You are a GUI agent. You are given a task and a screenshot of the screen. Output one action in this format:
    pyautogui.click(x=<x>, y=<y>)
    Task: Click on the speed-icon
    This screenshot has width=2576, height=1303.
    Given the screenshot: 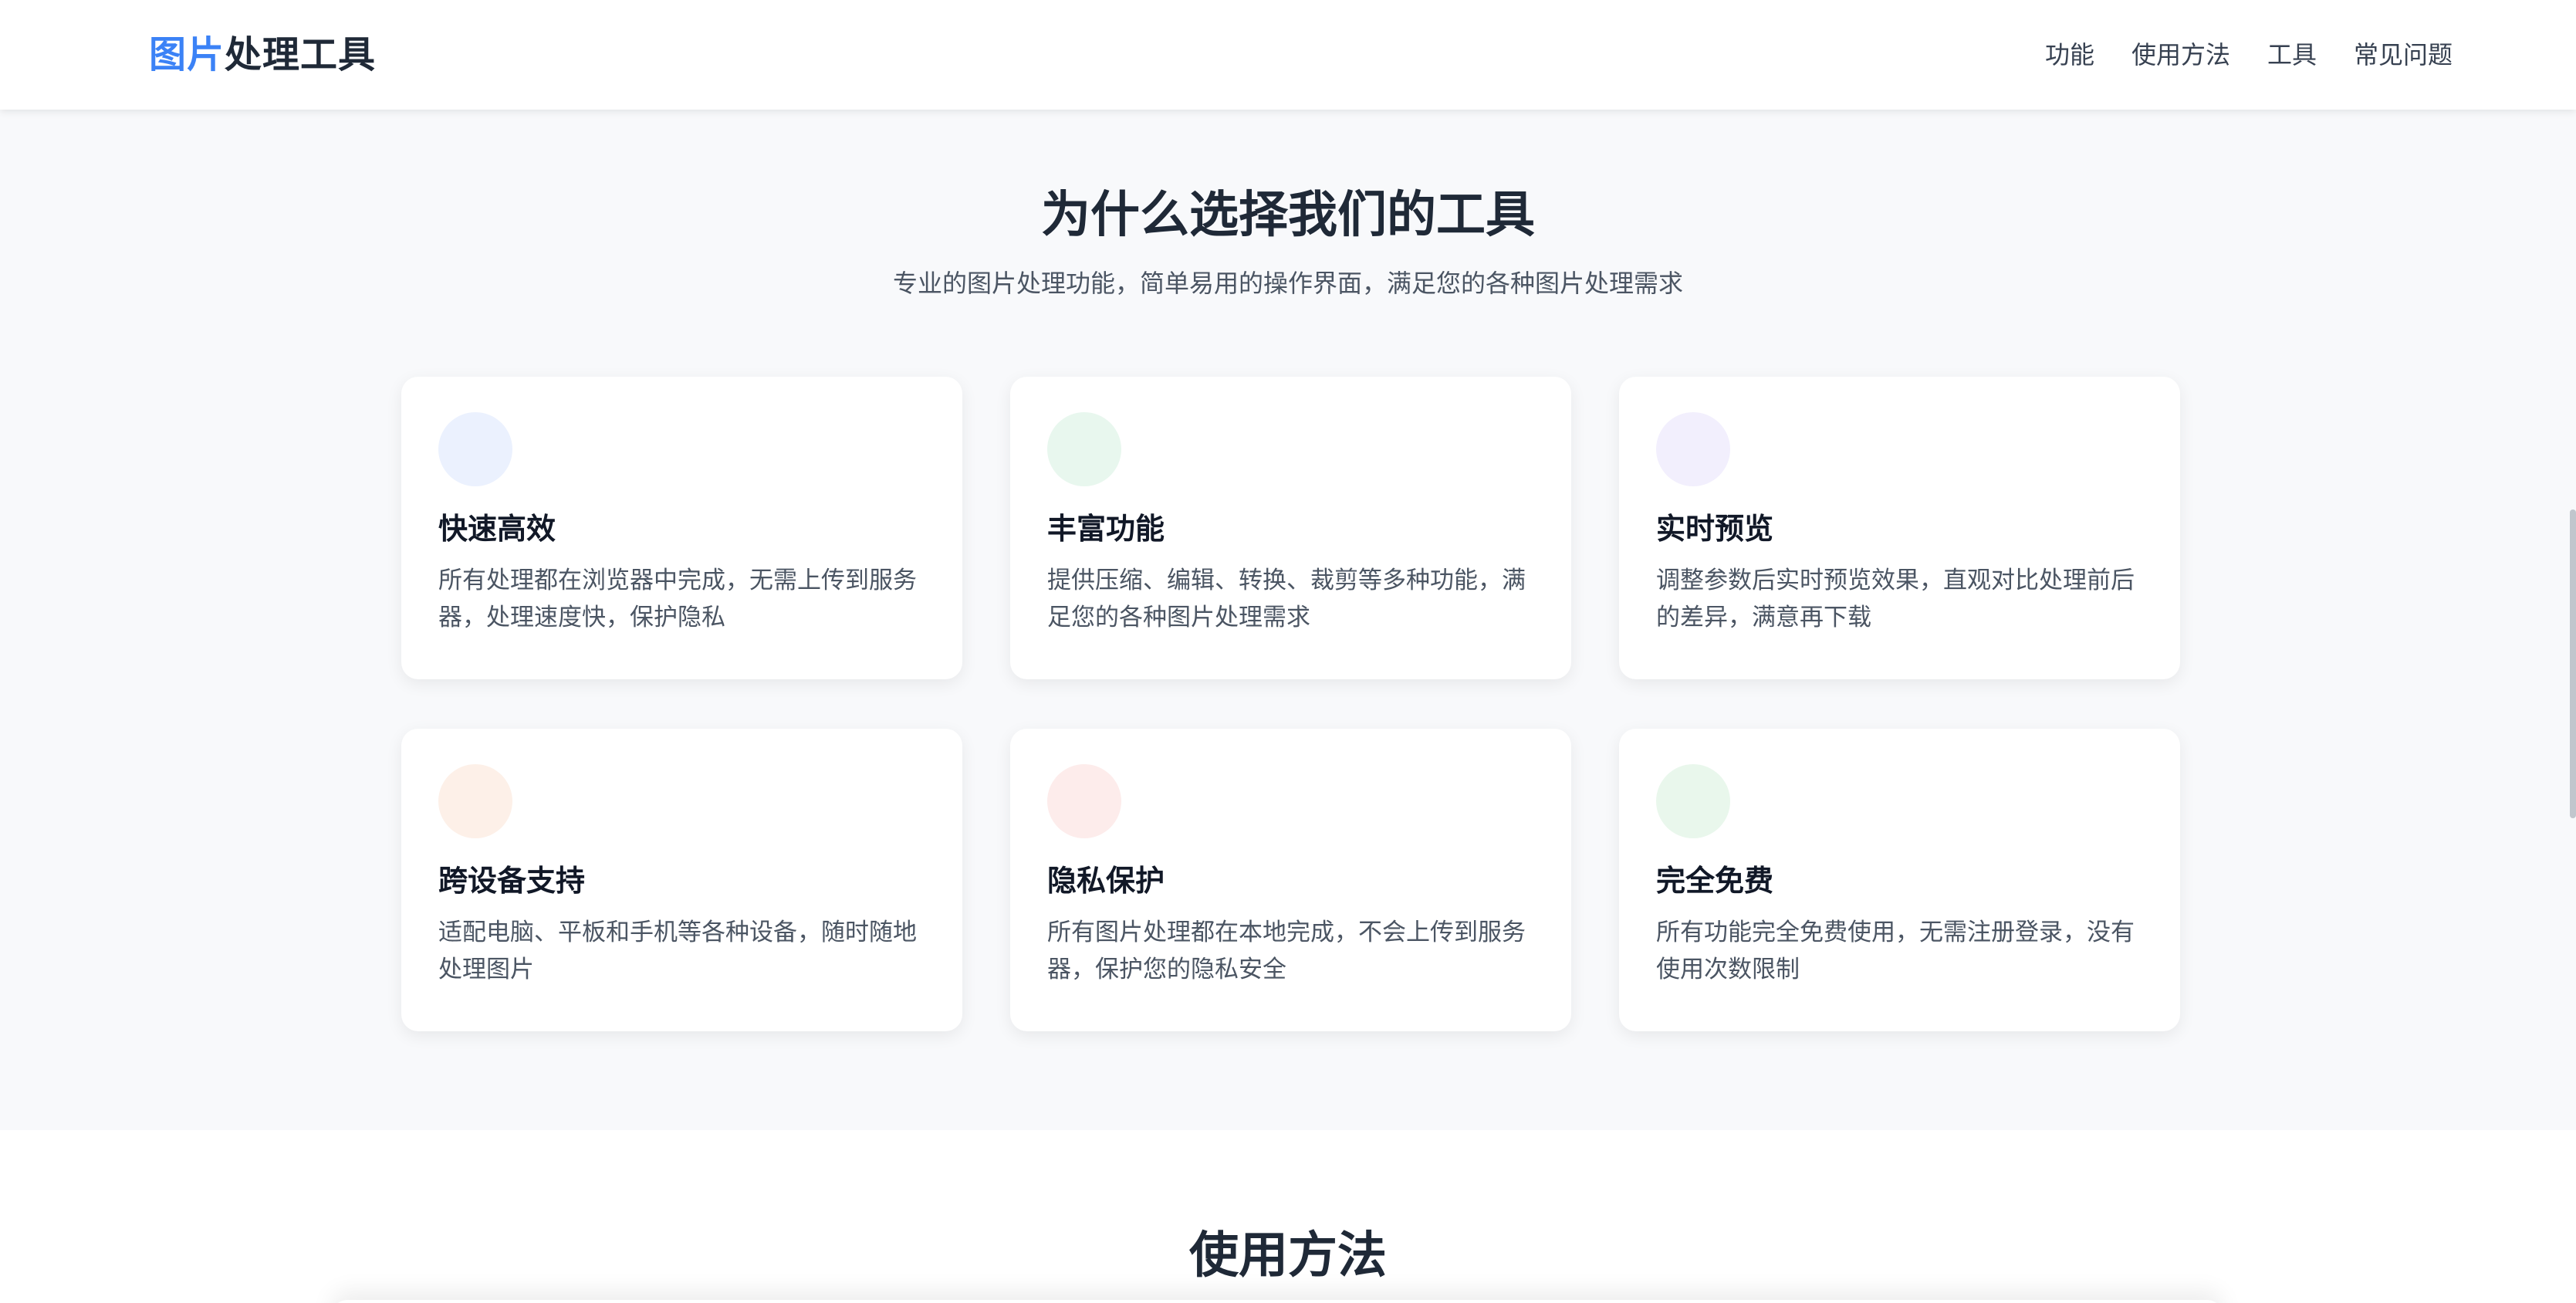 What is the action you would take?
    pyautogui.click(x=475, y=449)
    